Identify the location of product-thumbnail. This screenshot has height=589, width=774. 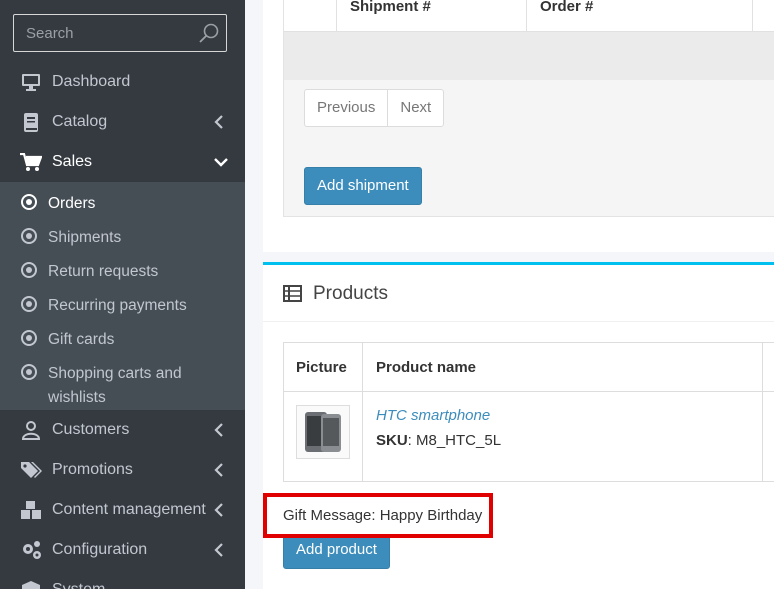
(323, 432).